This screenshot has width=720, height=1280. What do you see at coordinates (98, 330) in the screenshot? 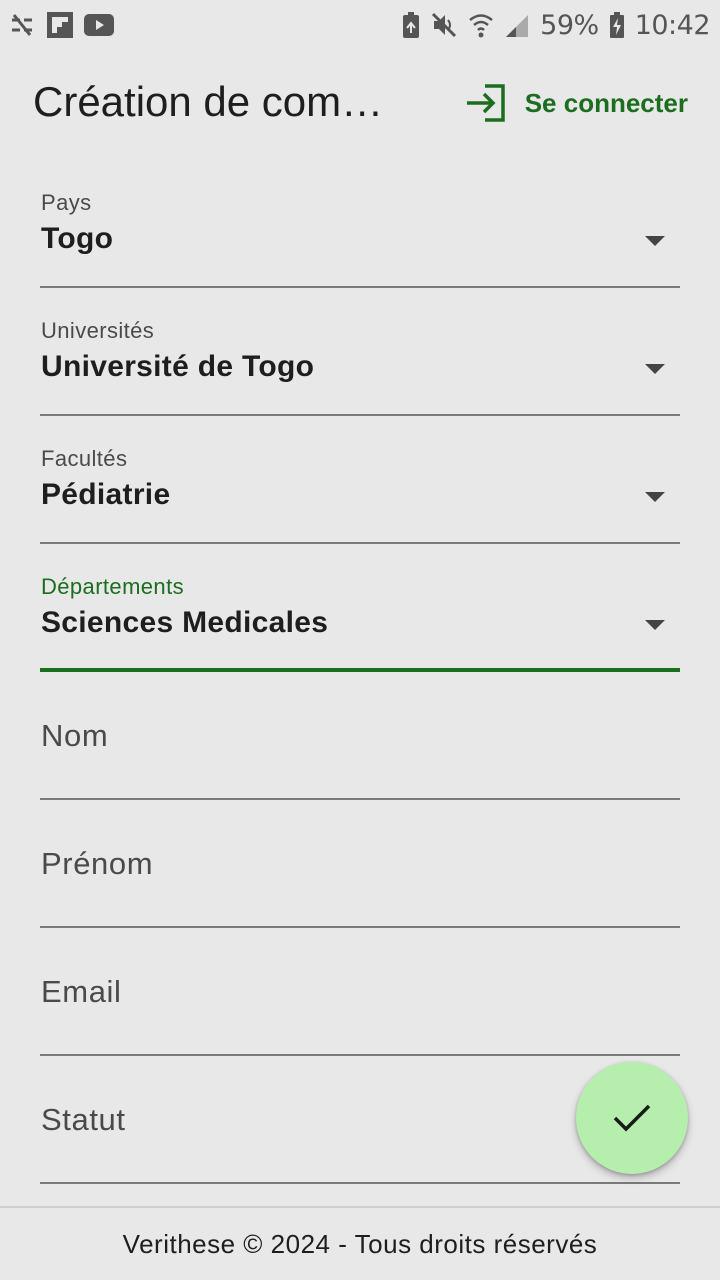
I see `university-label: Universités` at bounding box center [98, 330].